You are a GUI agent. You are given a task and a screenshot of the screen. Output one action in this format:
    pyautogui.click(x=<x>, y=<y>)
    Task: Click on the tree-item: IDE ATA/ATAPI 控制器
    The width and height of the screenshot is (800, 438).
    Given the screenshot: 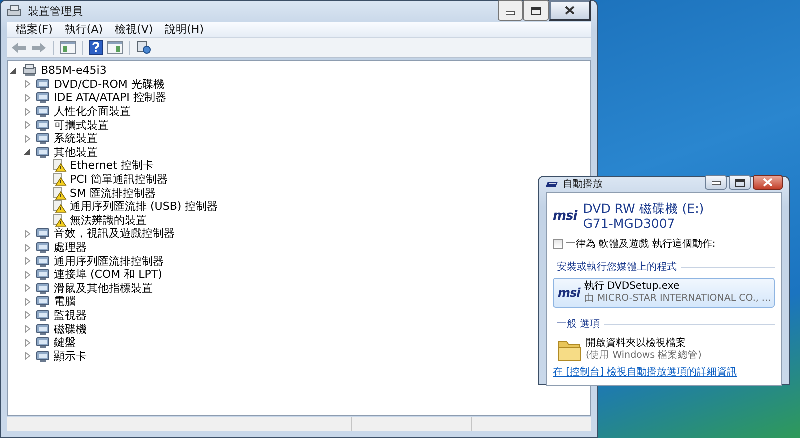 What is the action you would take?
    pyautogui.click(x=110, y=97)
    